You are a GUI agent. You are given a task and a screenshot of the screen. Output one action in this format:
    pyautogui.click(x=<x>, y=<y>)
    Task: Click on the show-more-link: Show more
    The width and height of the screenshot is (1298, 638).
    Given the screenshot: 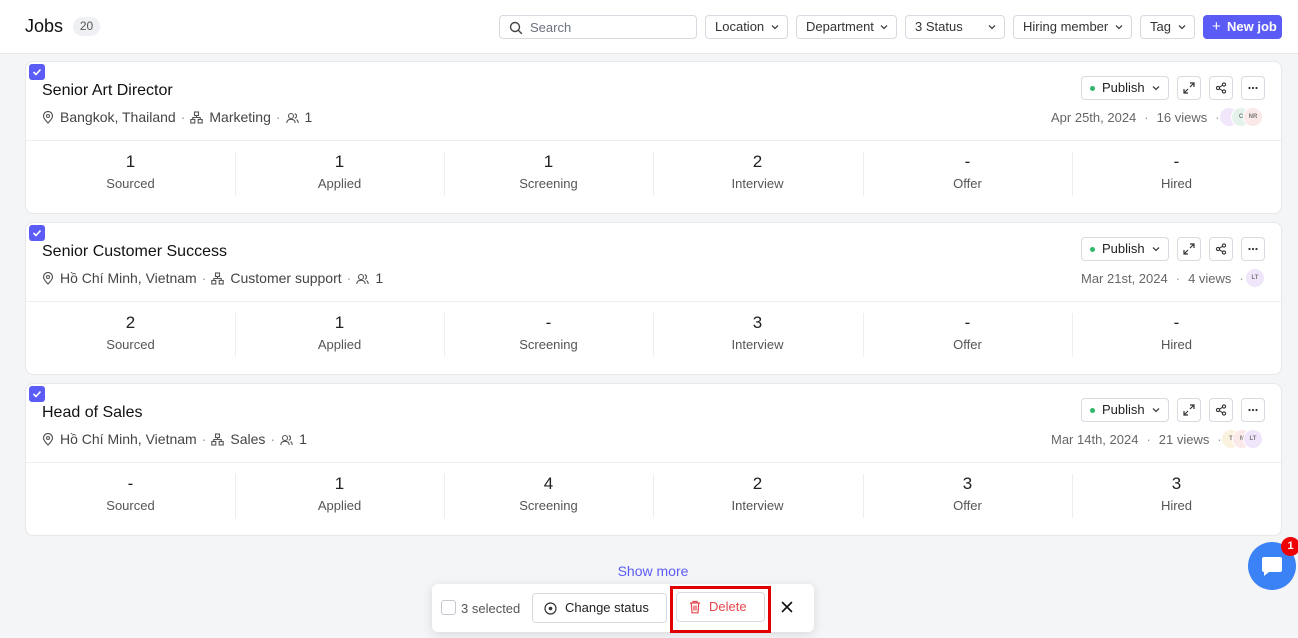 What is the action you would take?
    pyautogui.click(x=649, y=571)
    